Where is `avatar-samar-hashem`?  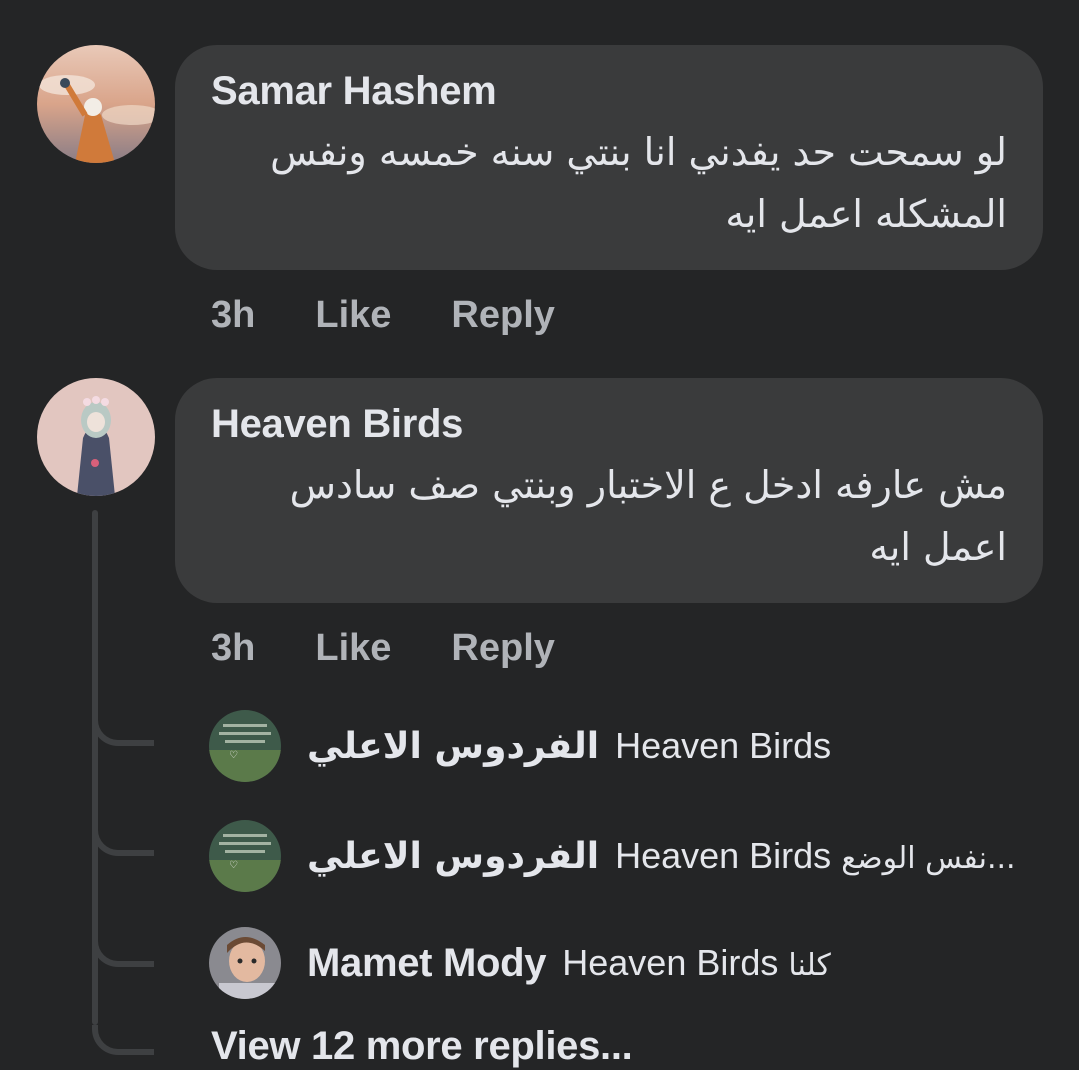 avatar-samar-hashem is located at coordinates (96, 104).